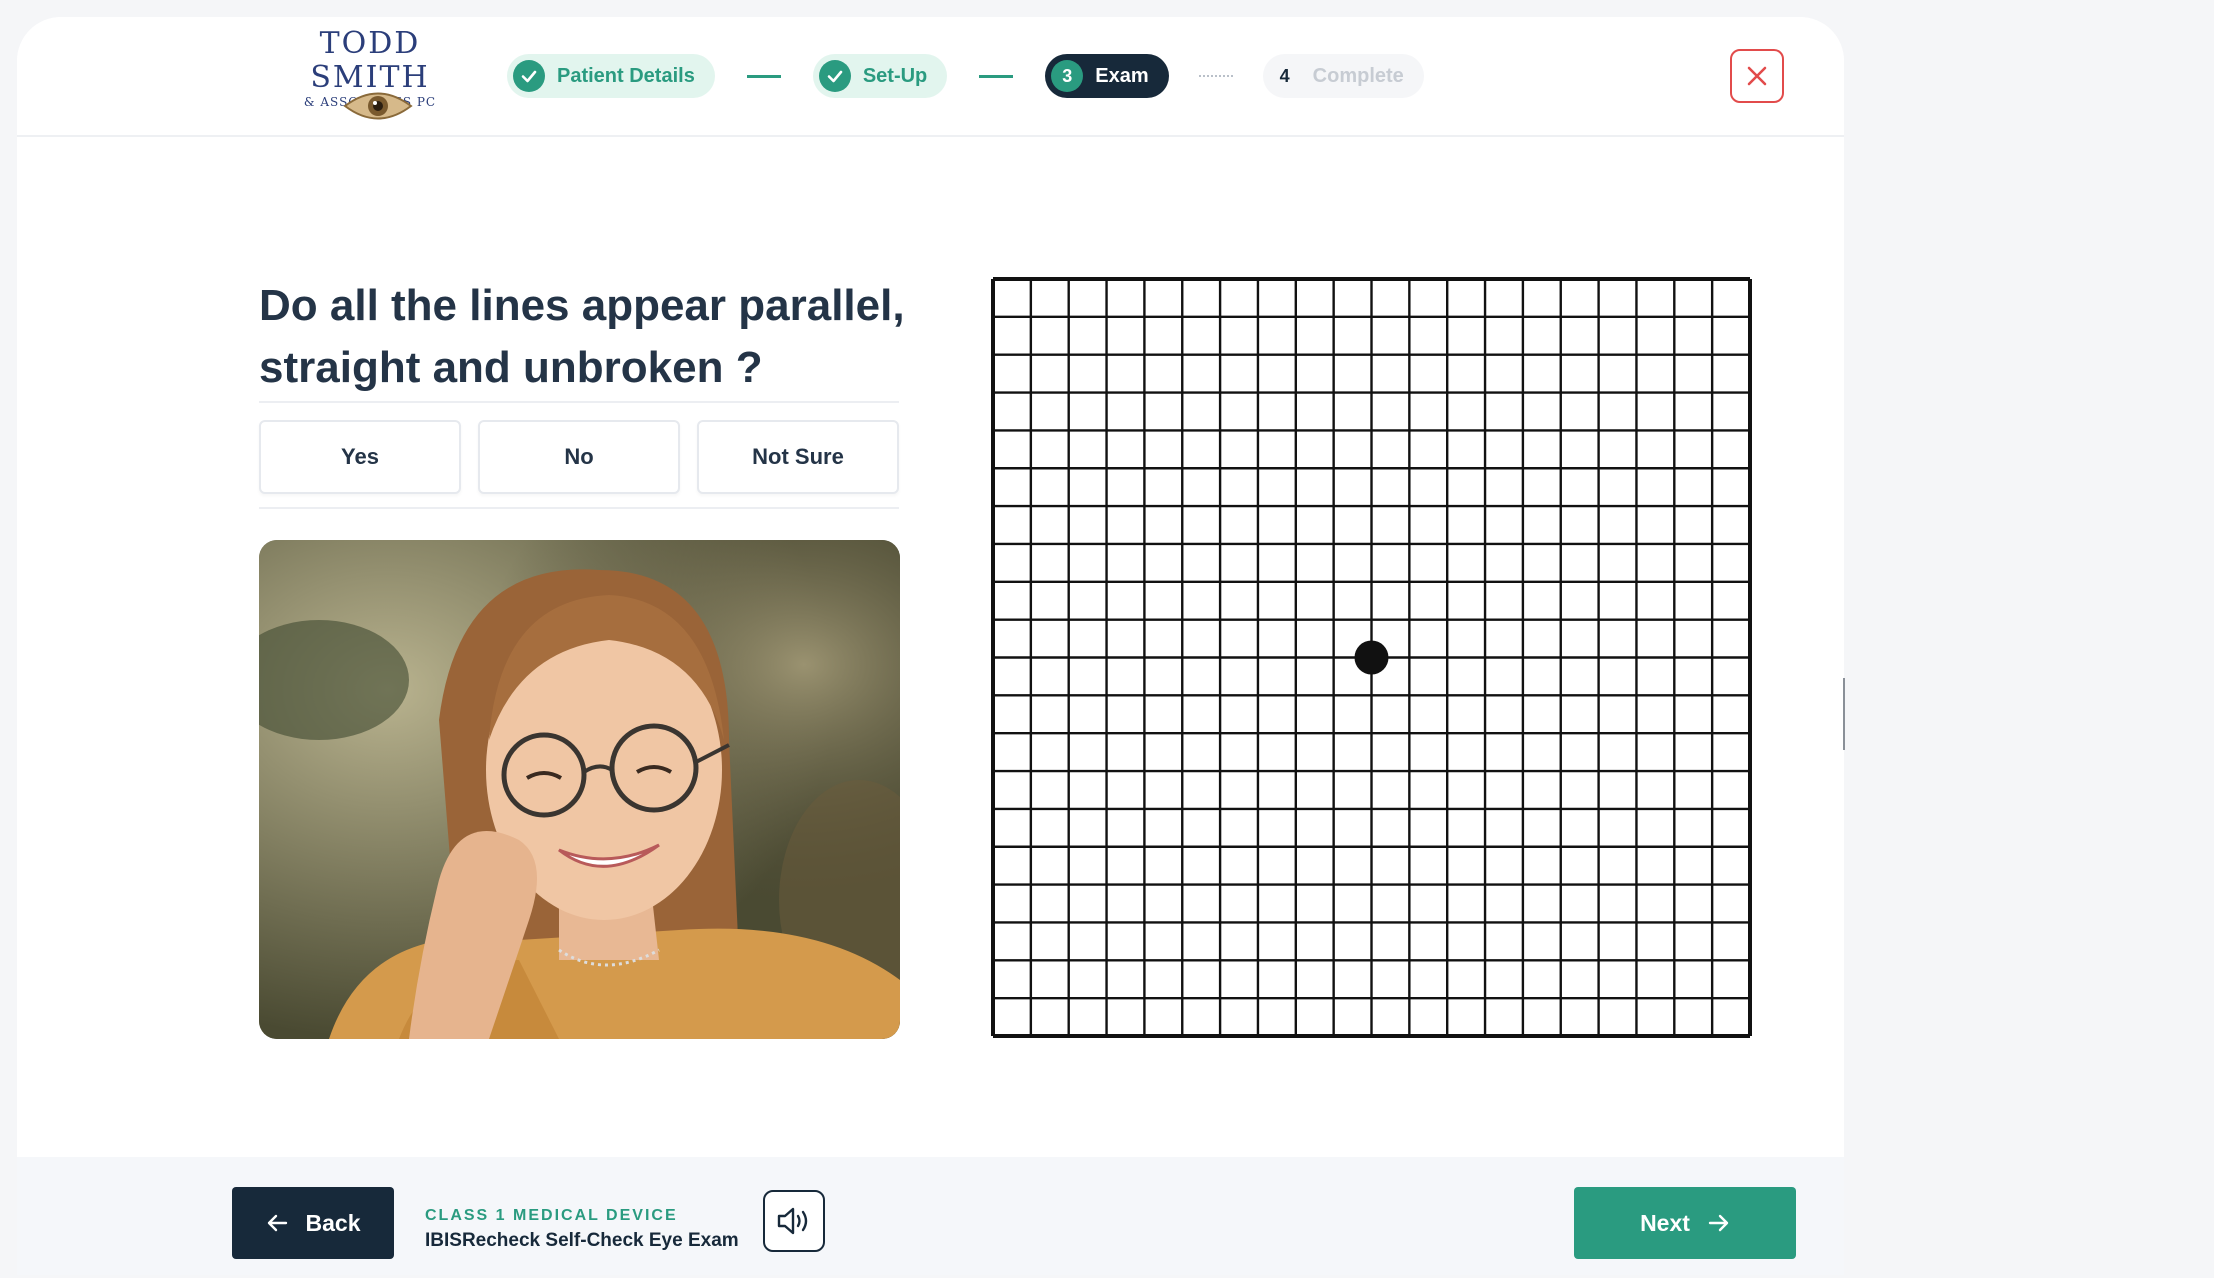 The height and width of the screenshot is (1278, 2214). I want to click on step-number: 3, so click(1067, 76).